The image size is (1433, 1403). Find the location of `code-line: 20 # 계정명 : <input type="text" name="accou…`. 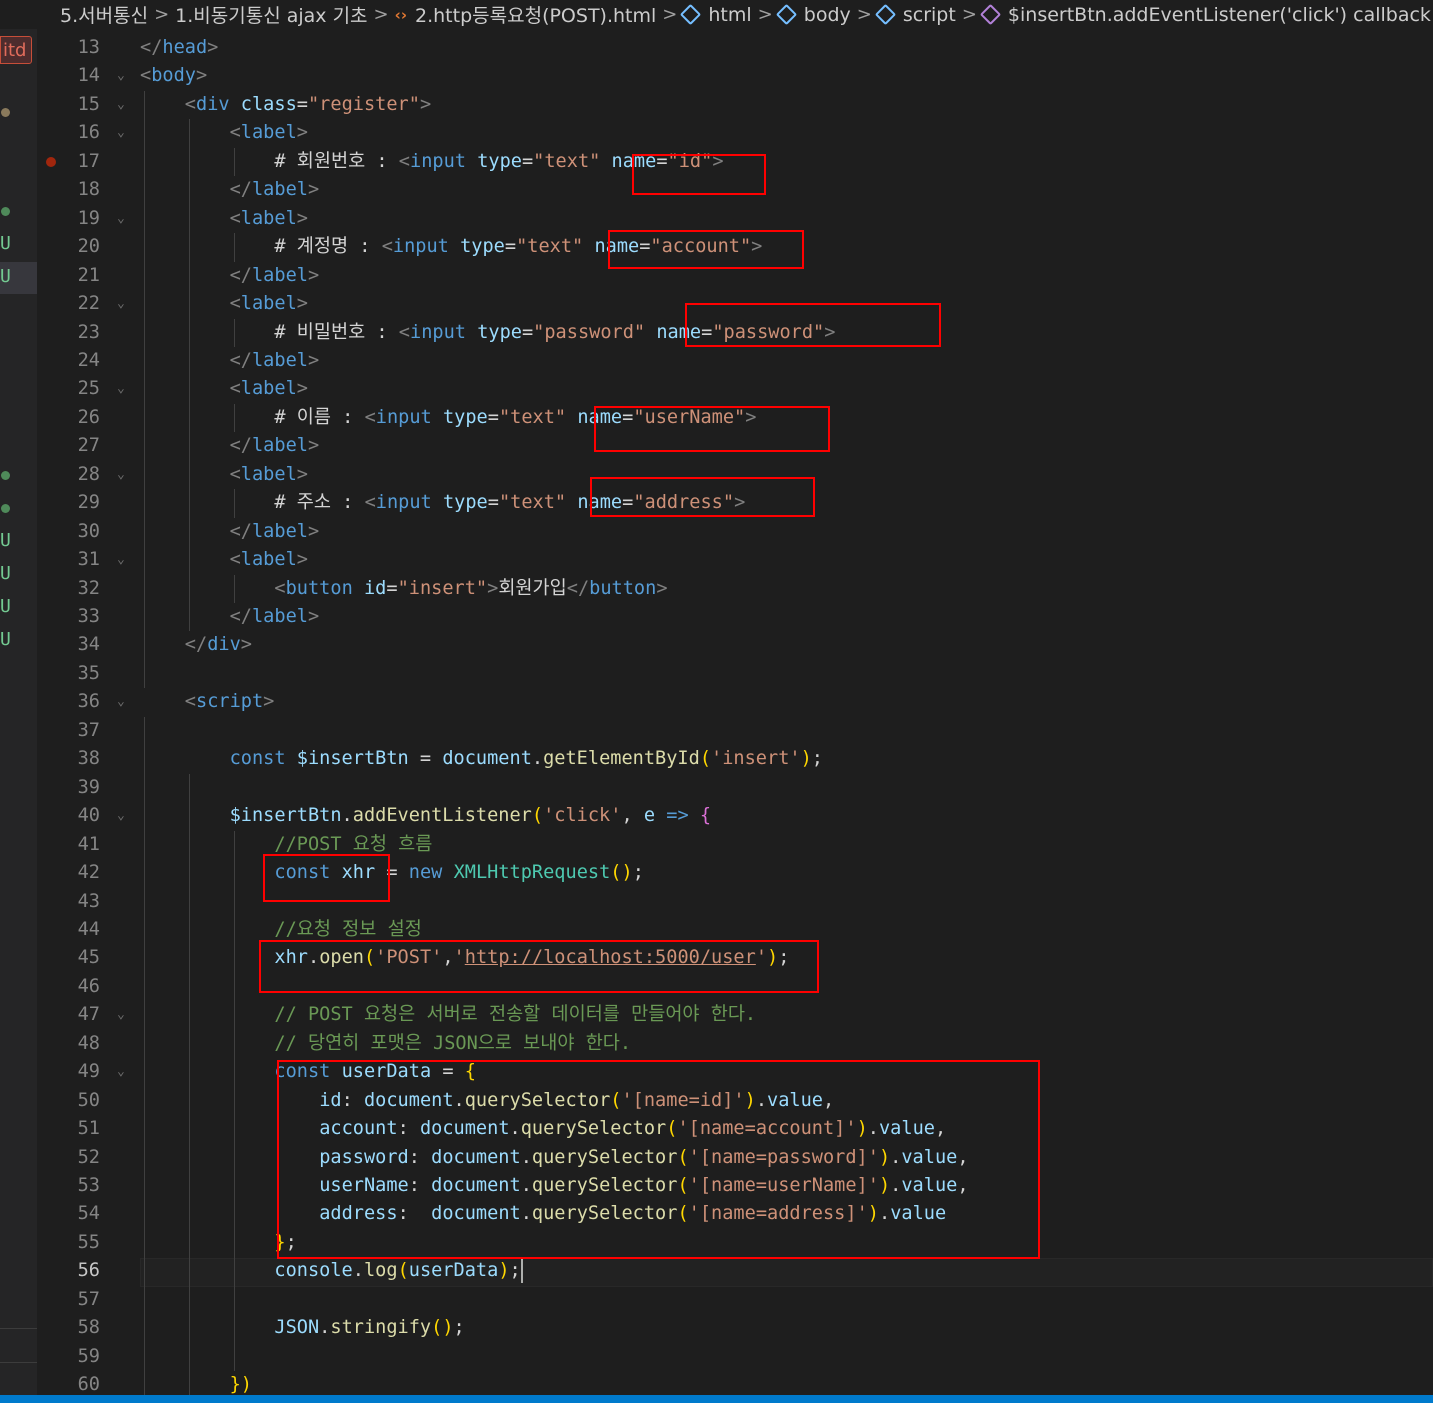

code-line: 20 # 계정명 : <input type="text" name="accou… is located at coordinates (735, 247).